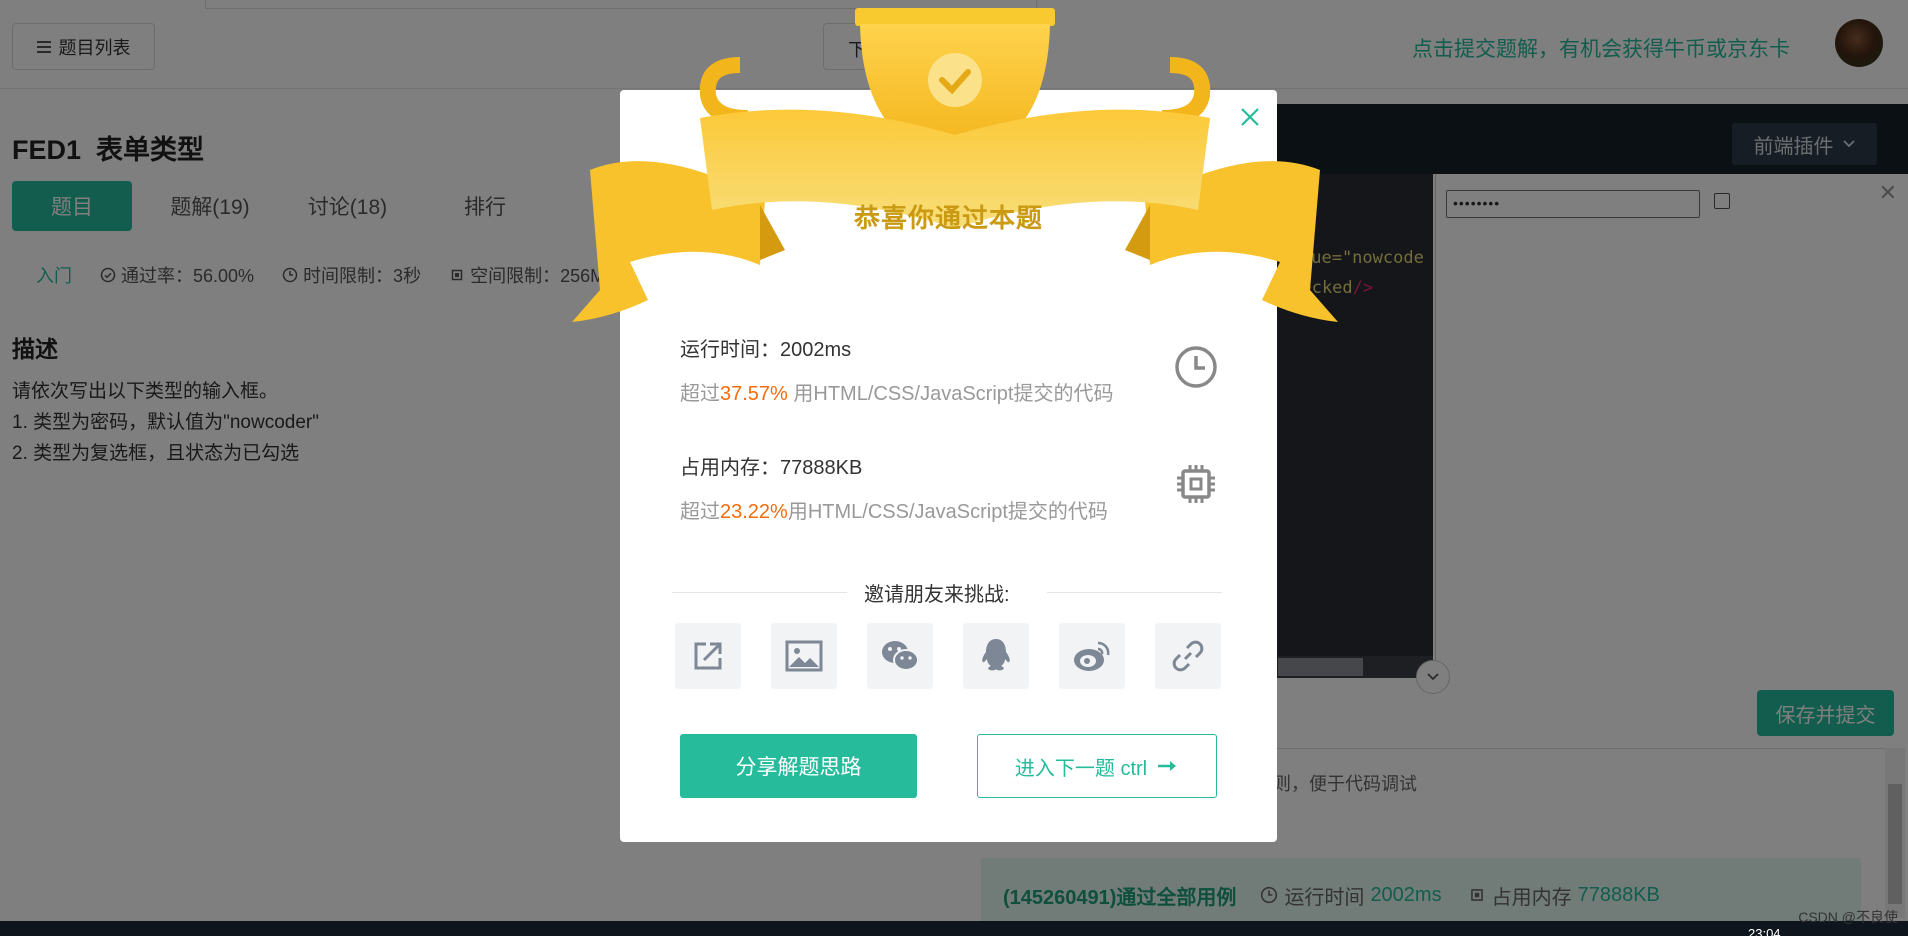 This screenshot has height=941, width=1908. Describe the element at coordinates (947, 512) in the screenshot. I see `memory-suffix: 用HTML/CSS/JavaScript提交的代码` at that location.